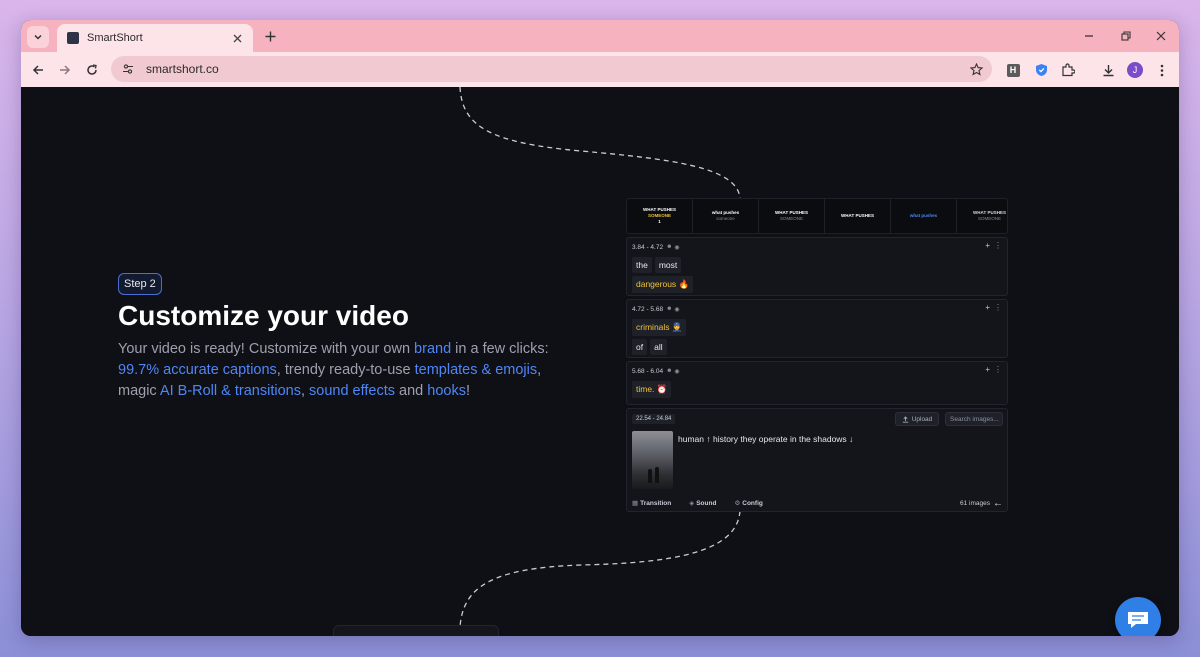 The image size is (1200, 657). Describe the element at coordinates (140, 284) in the screenshot. I see `step-badge: Step 2` at that location.